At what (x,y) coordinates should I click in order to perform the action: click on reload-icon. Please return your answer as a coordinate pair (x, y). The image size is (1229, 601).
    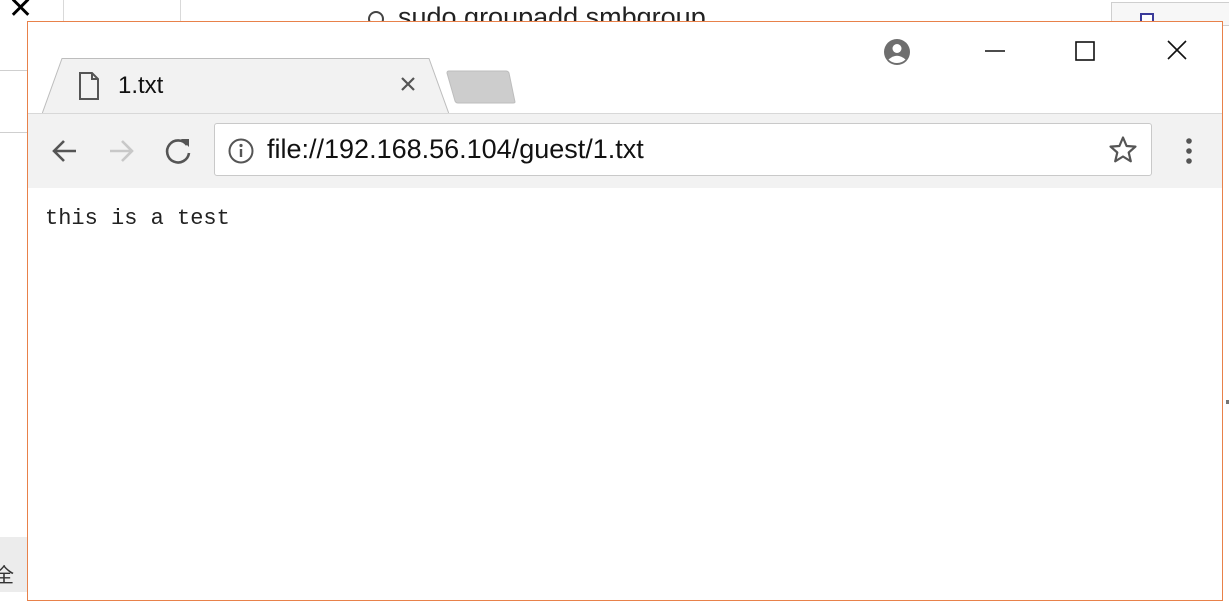
    Looking at the image, I should click on (178, 151).